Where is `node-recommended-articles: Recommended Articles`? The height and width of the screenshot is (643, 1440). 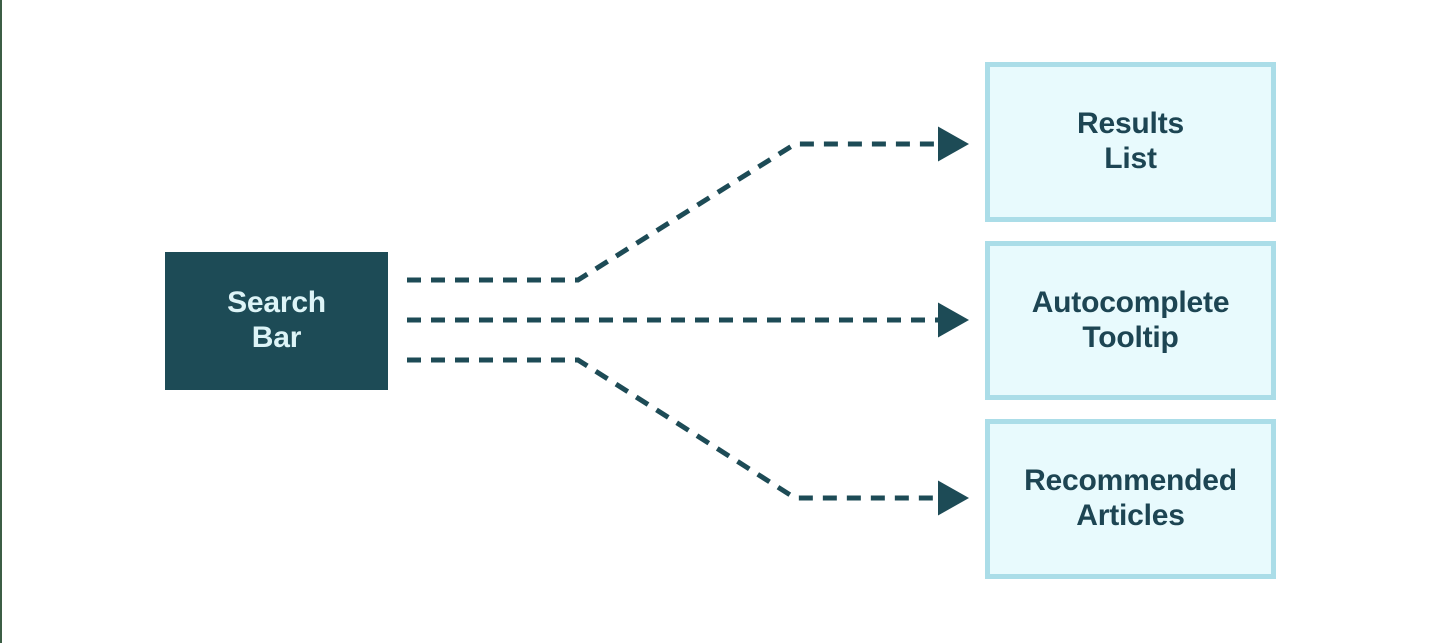 node-recommended-articles: Recommended Articles is located at coordinates (1130, 499).